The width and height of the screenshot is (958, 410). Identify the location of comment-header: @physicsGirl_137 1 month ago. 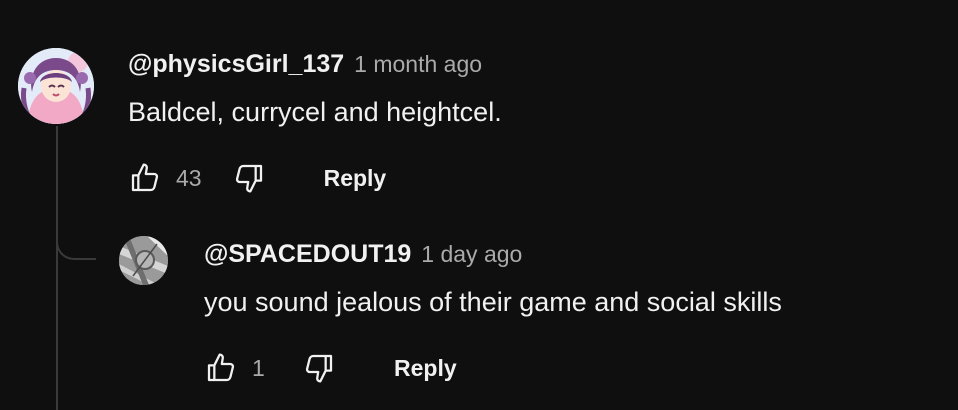
(315, 64).